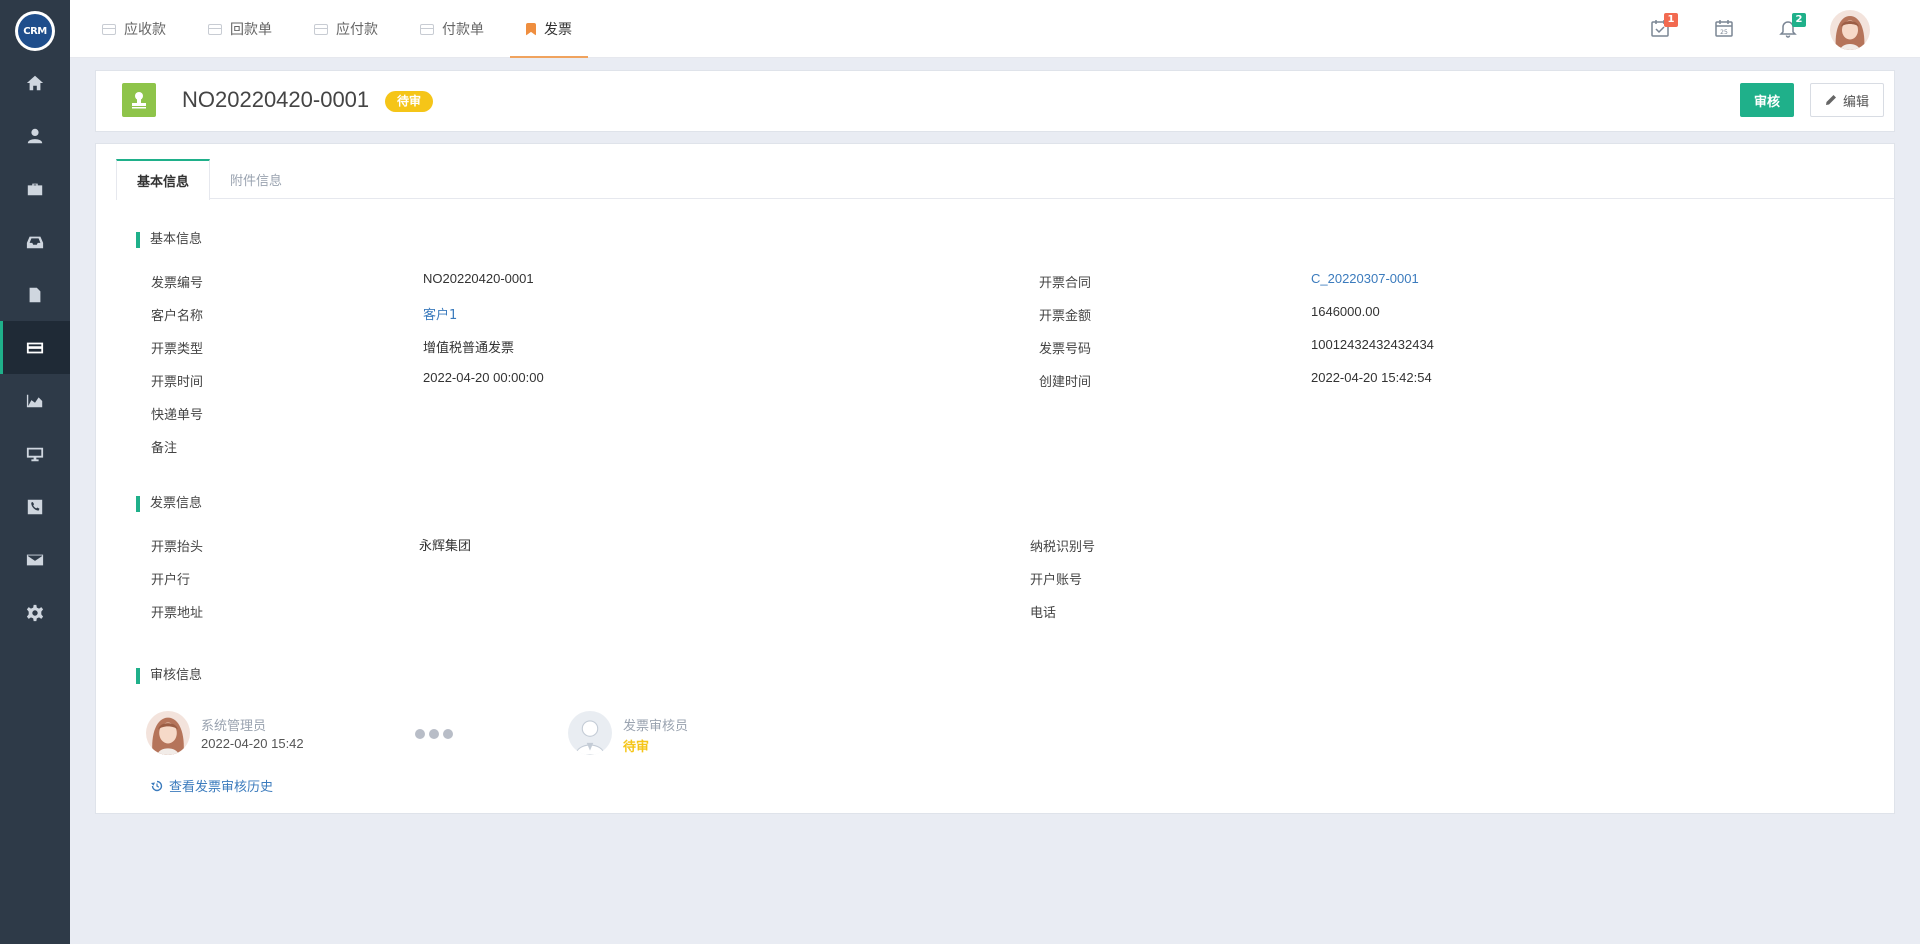 The width and height of the screenshot is (1920, 944). Describe the element at coordinates (1371, 377) in the screenshot. I see `created-value: 2022-04-20 15:42:54` at that location.